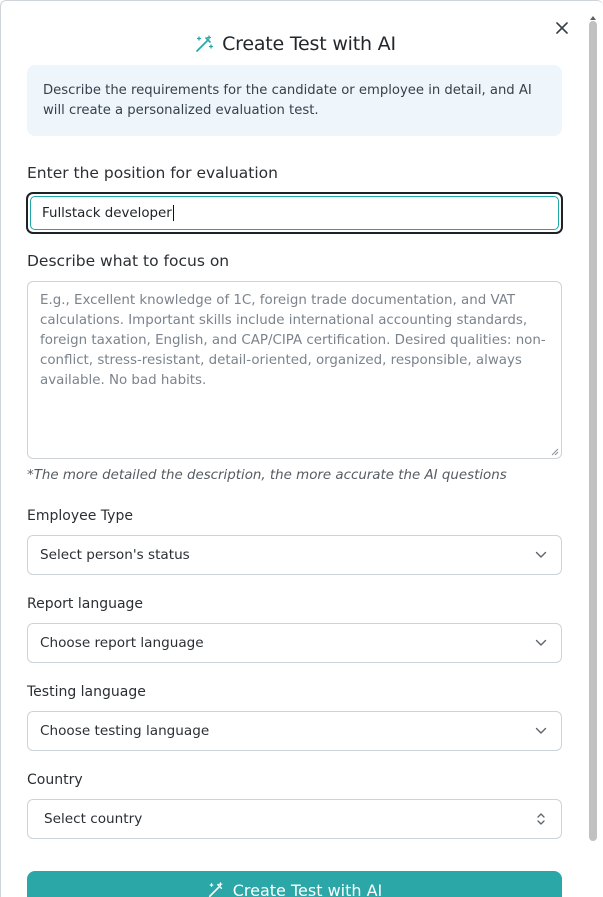  I want to click on focus-label: Describe what to focus on, so click(128, 261).